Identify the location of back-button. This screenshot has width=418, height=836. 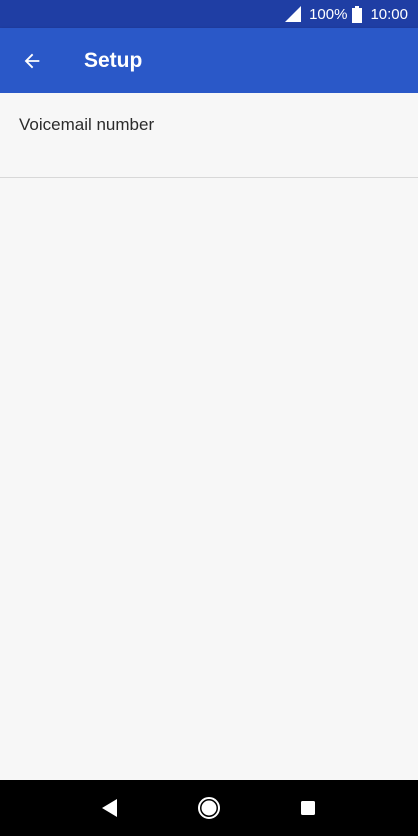
(32, 60).